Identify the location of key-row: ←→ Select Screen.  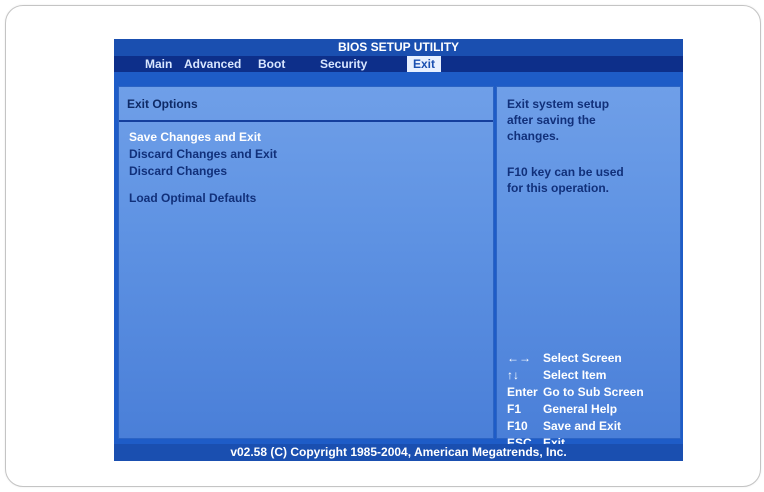
(575, 358).